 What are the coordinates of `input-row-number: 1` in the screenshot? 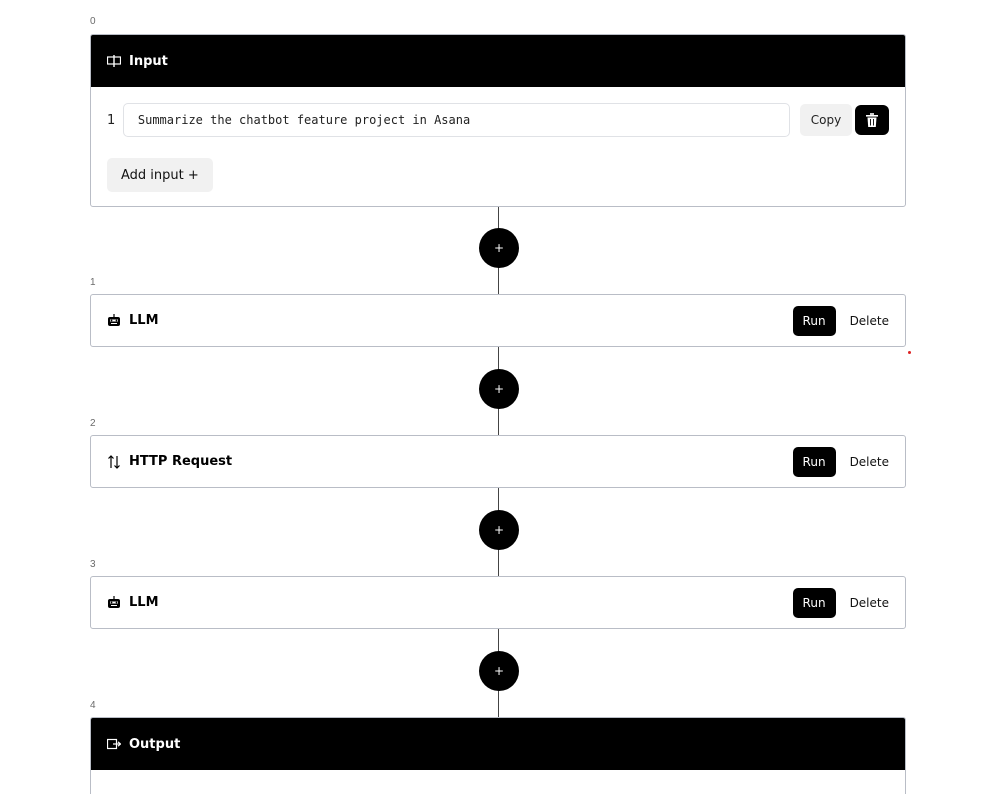 It's located at (111, 120).